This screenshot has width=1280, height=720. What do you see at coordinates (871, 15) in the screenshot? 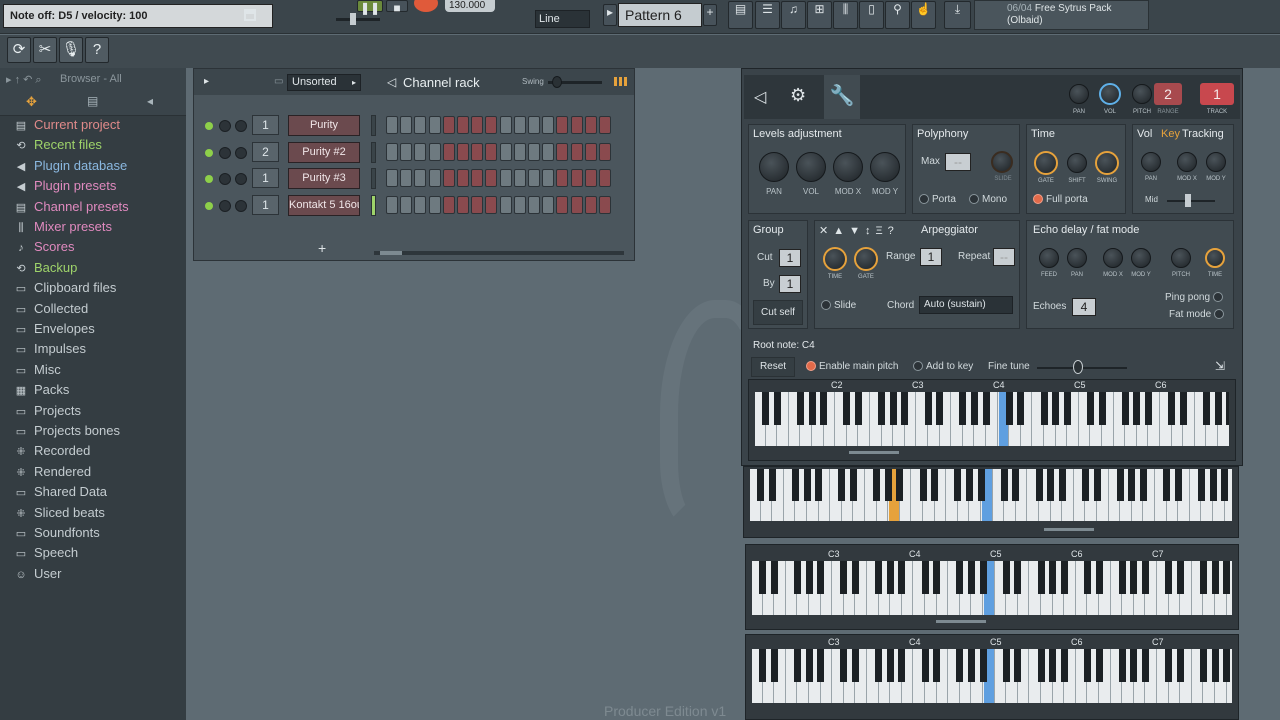
I see `project-info-icon: ▯` at bounding box center [871, 15].